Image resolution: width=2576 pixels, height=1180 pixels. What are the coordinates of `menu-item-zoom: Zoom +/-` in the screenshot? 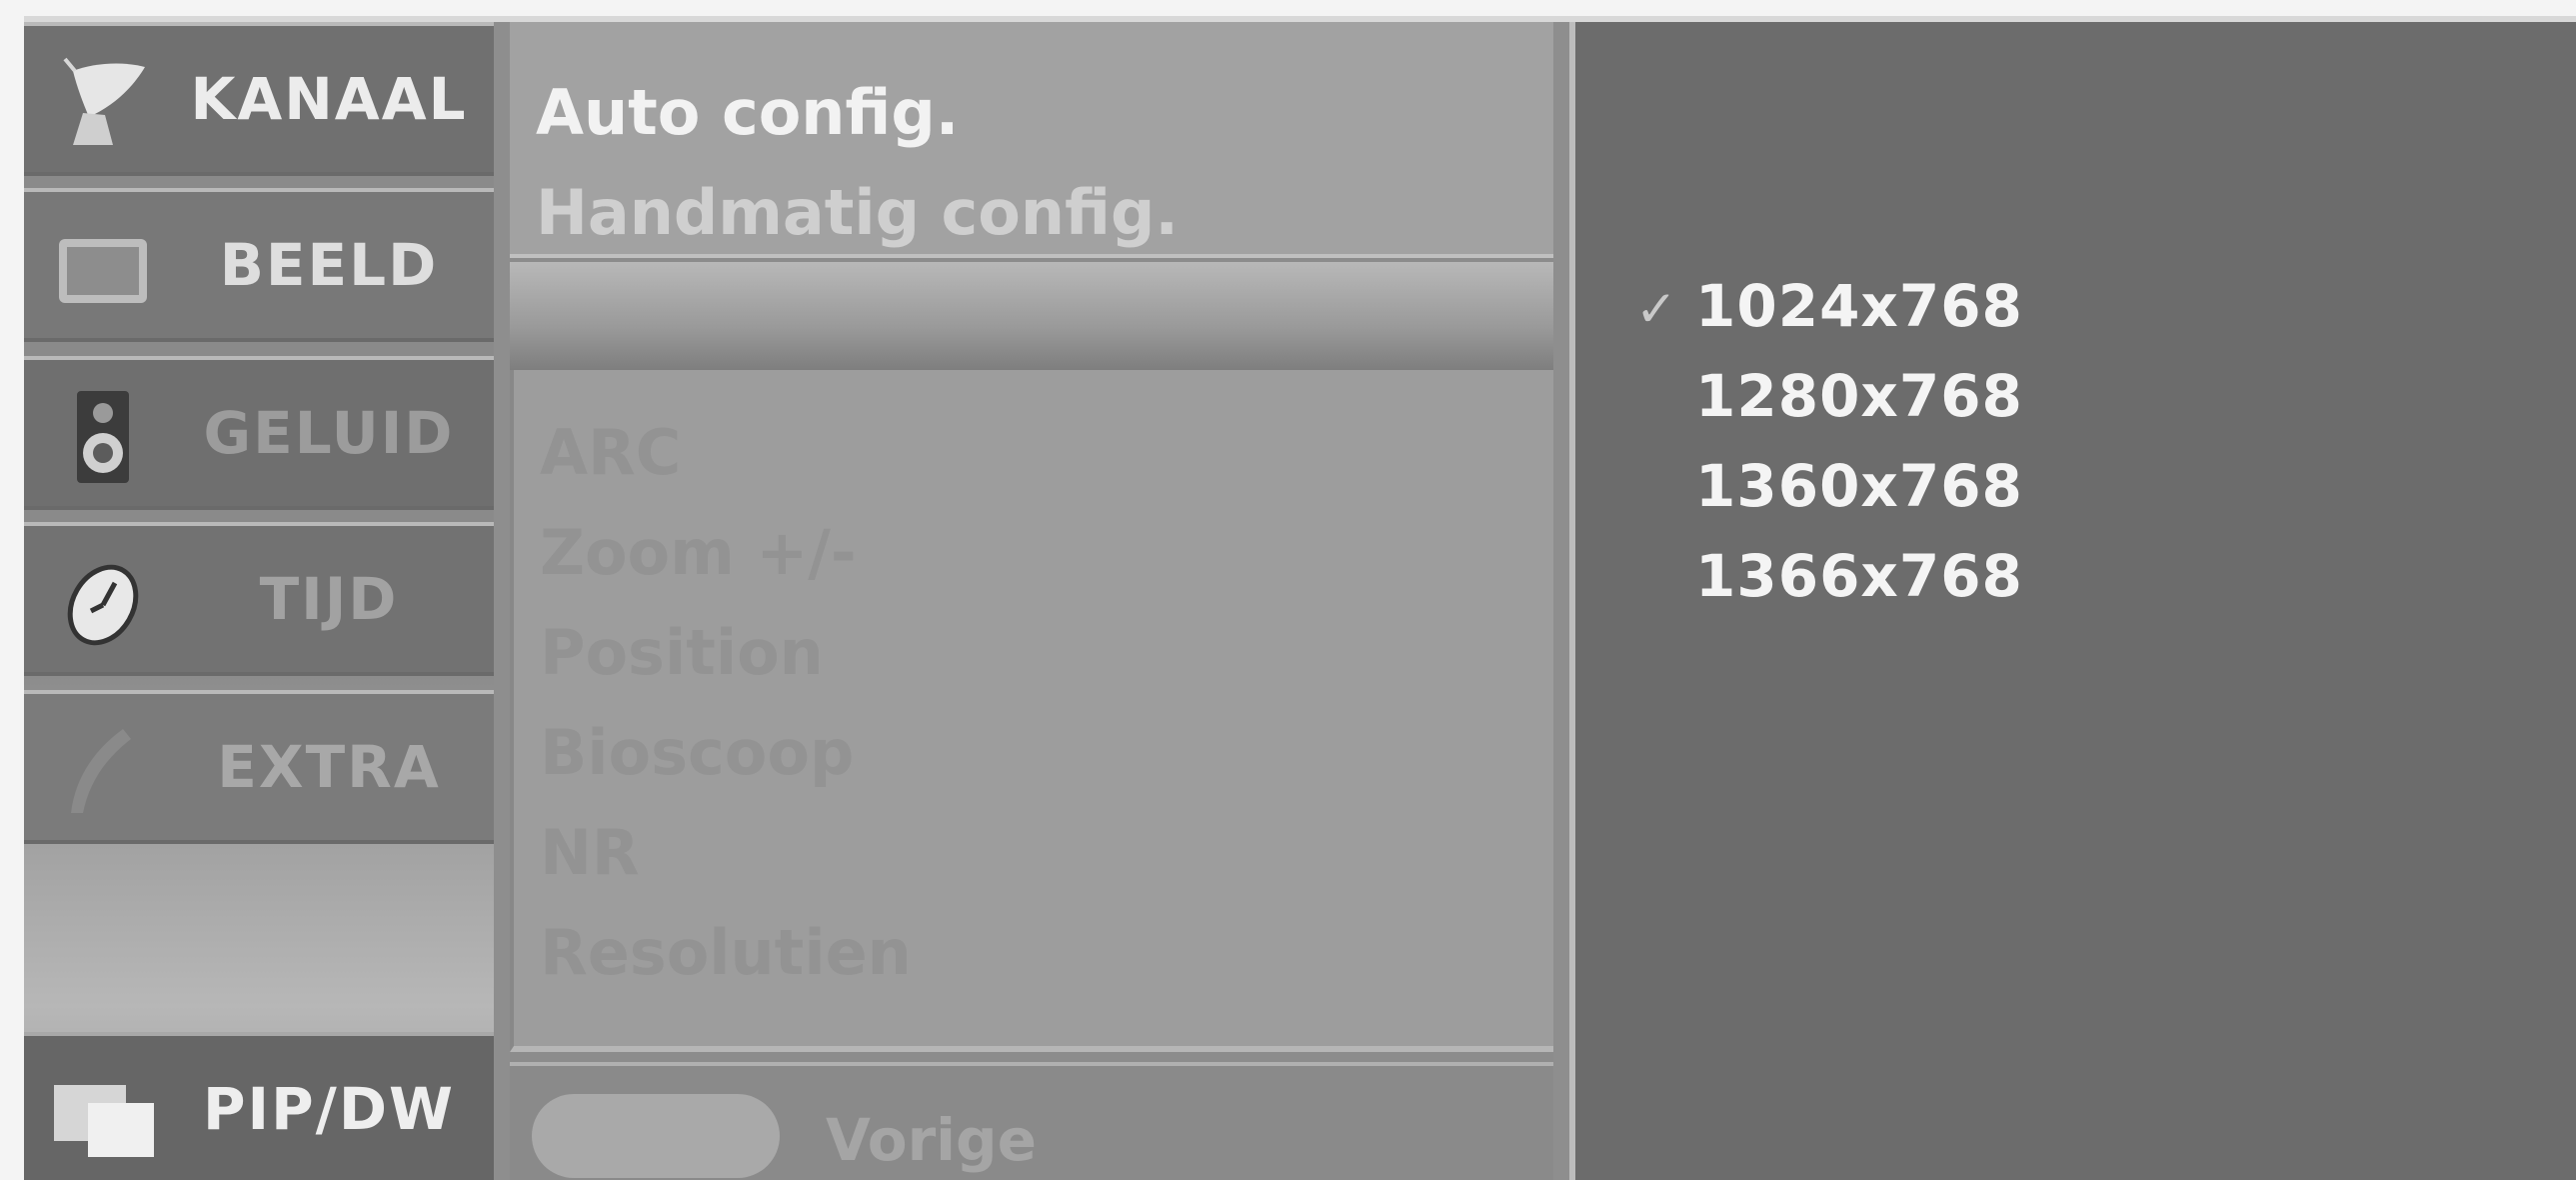 It's located at (698, 552).